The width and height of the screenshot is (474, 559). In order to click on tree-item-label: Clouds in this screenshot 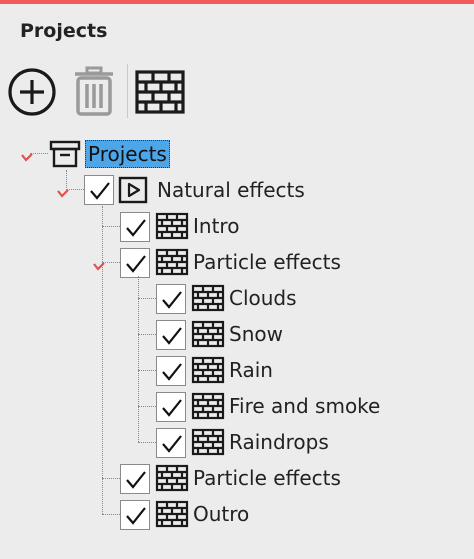, I will do `click(263, 298)`.